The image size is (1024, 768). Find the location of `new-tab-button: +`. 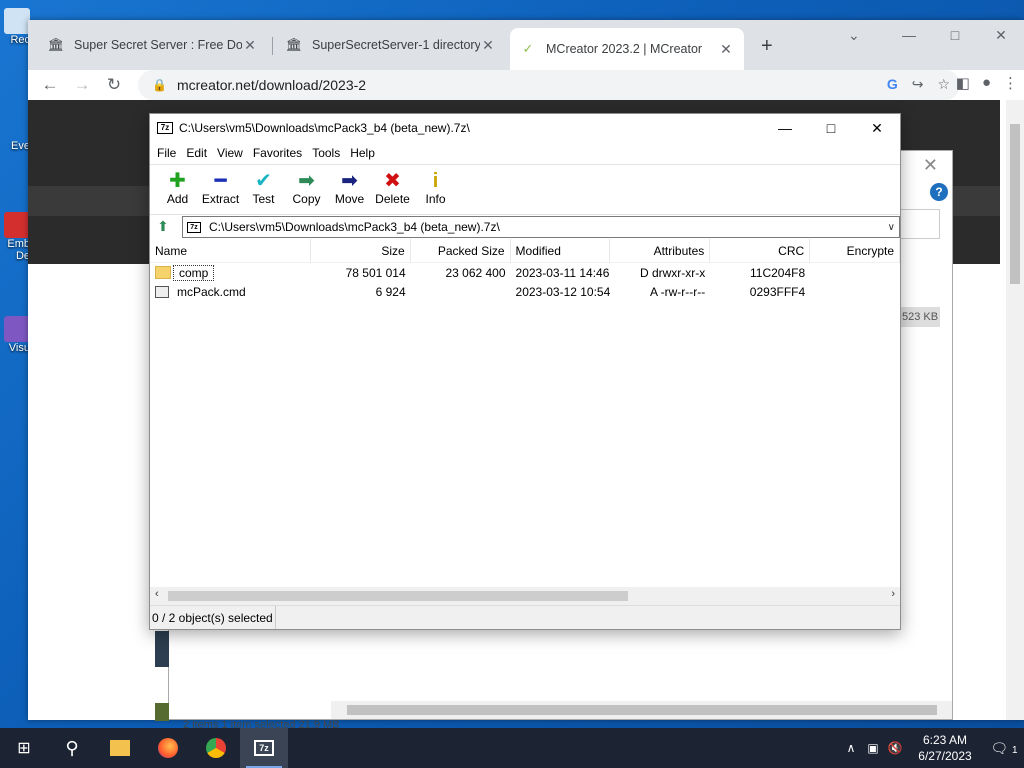

new-tab-button: + is located at coordinates (767, 46).